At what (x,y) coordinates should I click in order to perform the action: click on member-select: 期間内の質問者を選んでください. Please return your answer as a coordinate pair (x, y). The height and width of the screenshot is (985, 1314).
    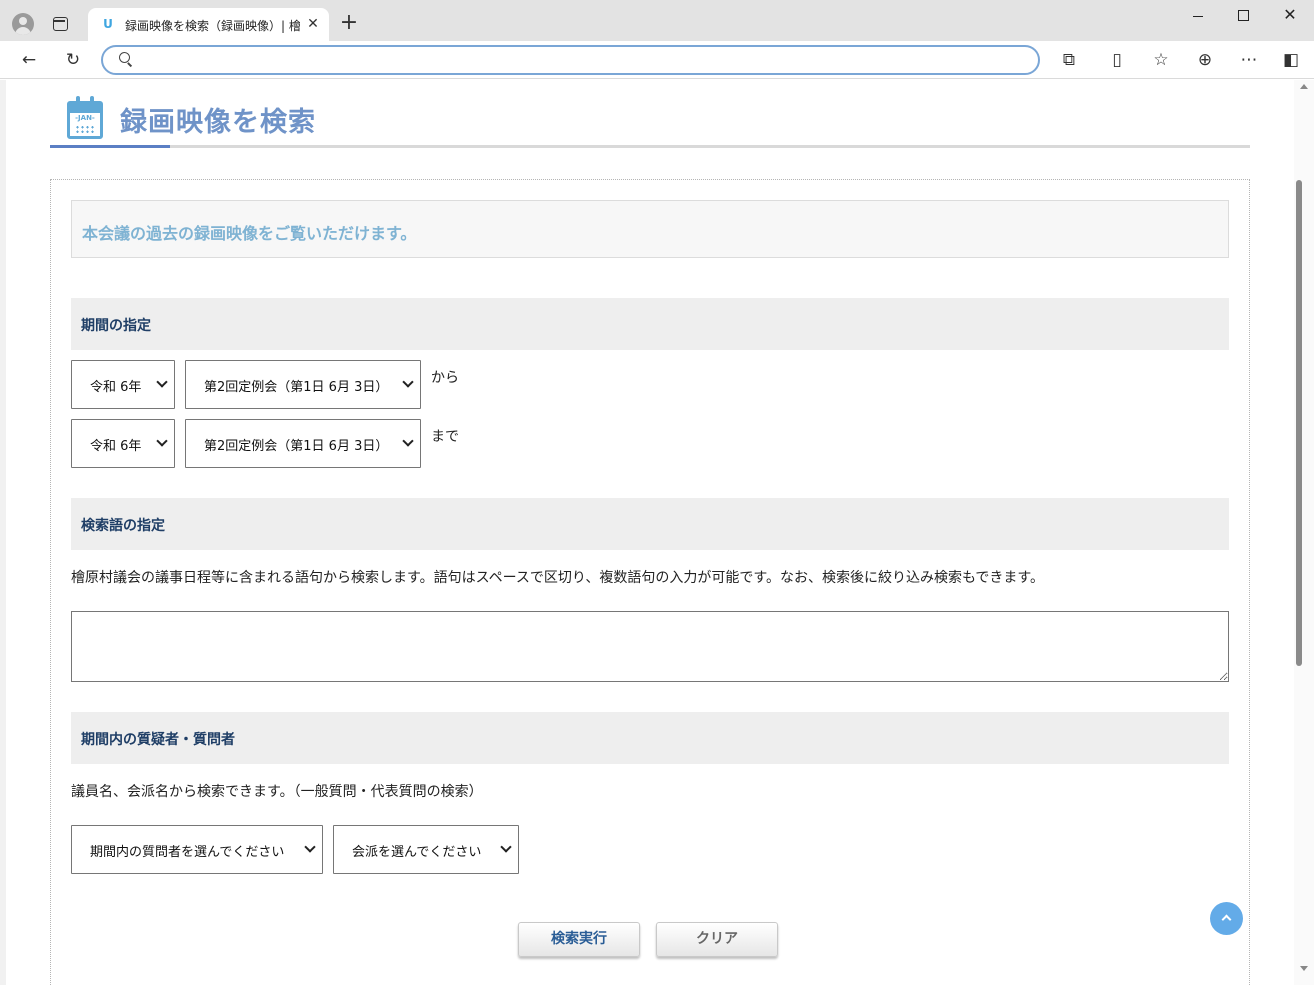
    Looking at the image, I should click on (197, 849).